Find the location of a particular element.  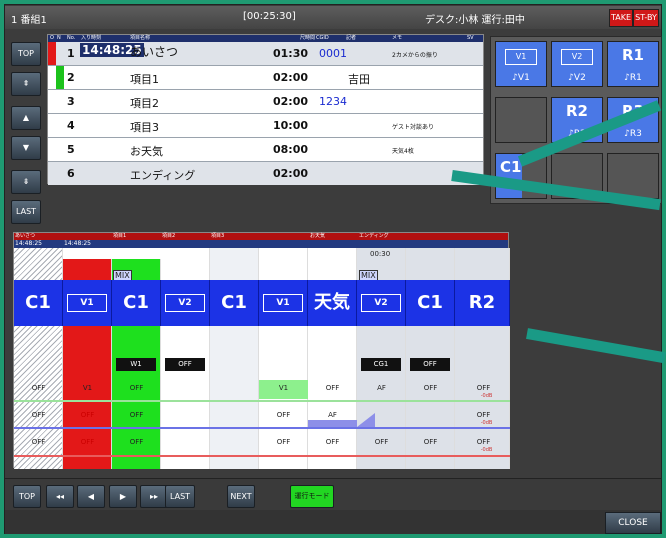

page-up-button: ⇞ is located at coordinates (26, 84).